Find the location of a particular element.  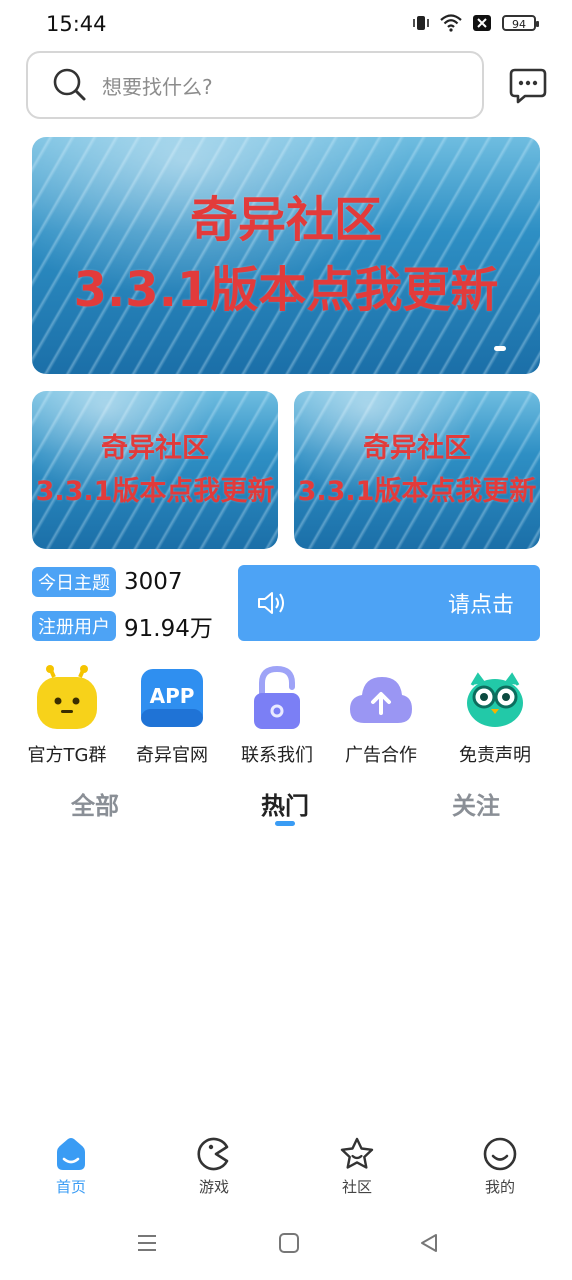

back-icon is located at coordinates (429, 1243).